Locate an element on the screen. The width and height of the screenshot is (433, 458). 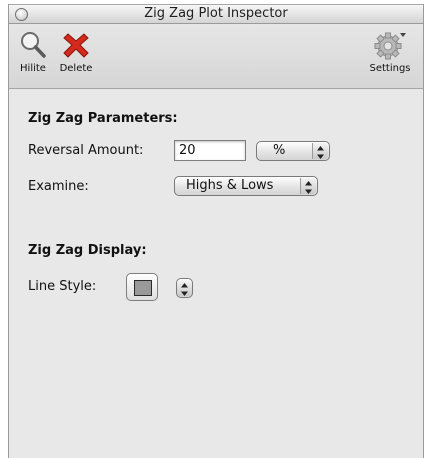
reversal-amount-label: Reversal Amount: is located at coordinates (86, 150).